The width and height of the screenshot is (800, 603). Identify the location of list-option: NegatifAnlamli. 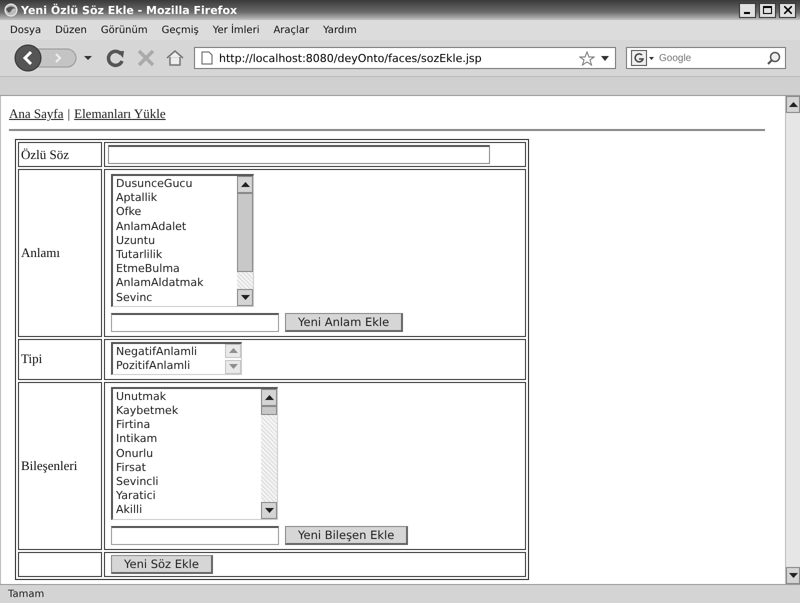
(169, 351).